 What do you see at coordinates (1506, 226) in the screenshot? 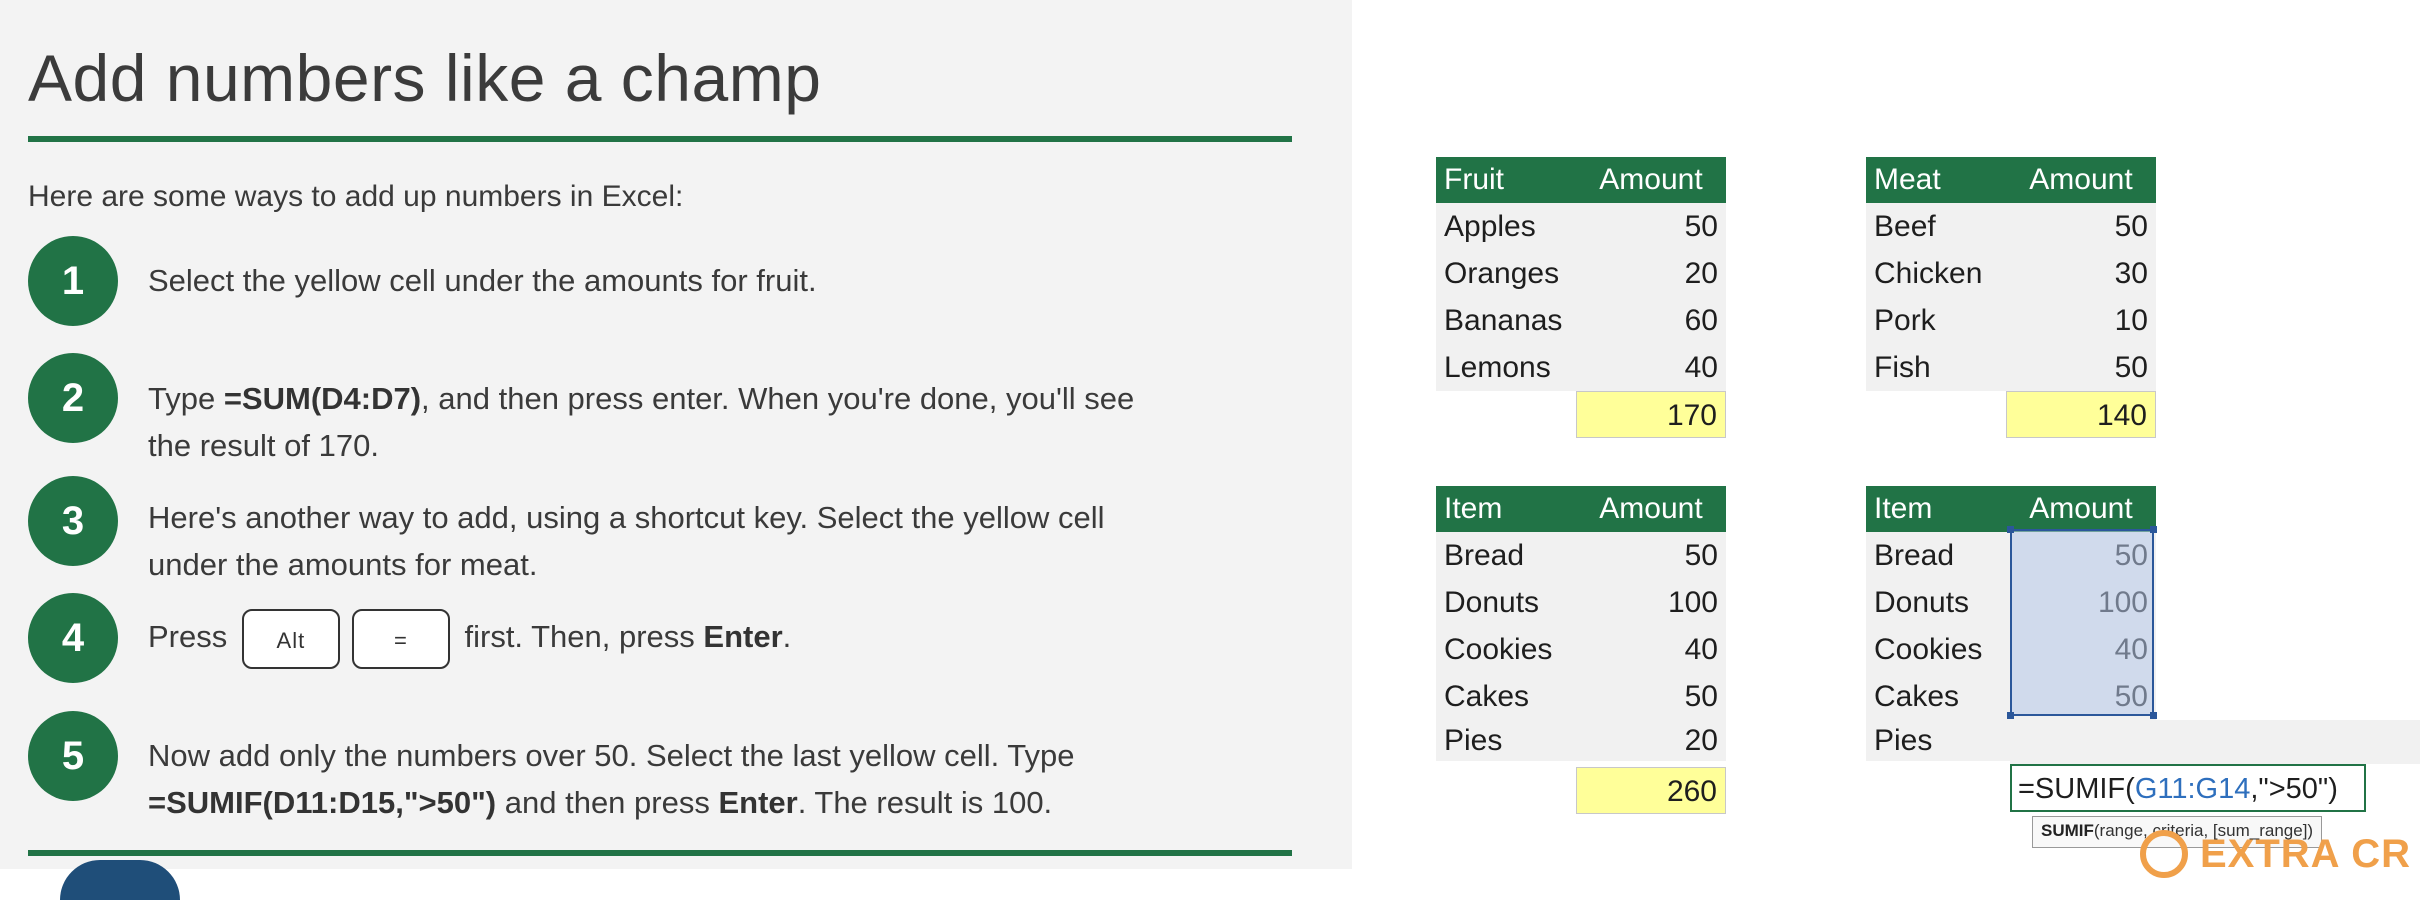
I see `cell-item: Apples` at bounding box center [1506, 226].